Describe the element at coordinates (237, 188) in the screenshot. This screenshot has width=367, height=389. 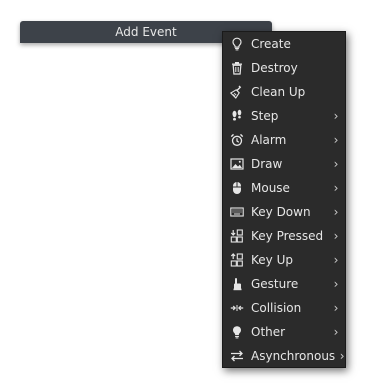
I see `mouse-icon` at that location.